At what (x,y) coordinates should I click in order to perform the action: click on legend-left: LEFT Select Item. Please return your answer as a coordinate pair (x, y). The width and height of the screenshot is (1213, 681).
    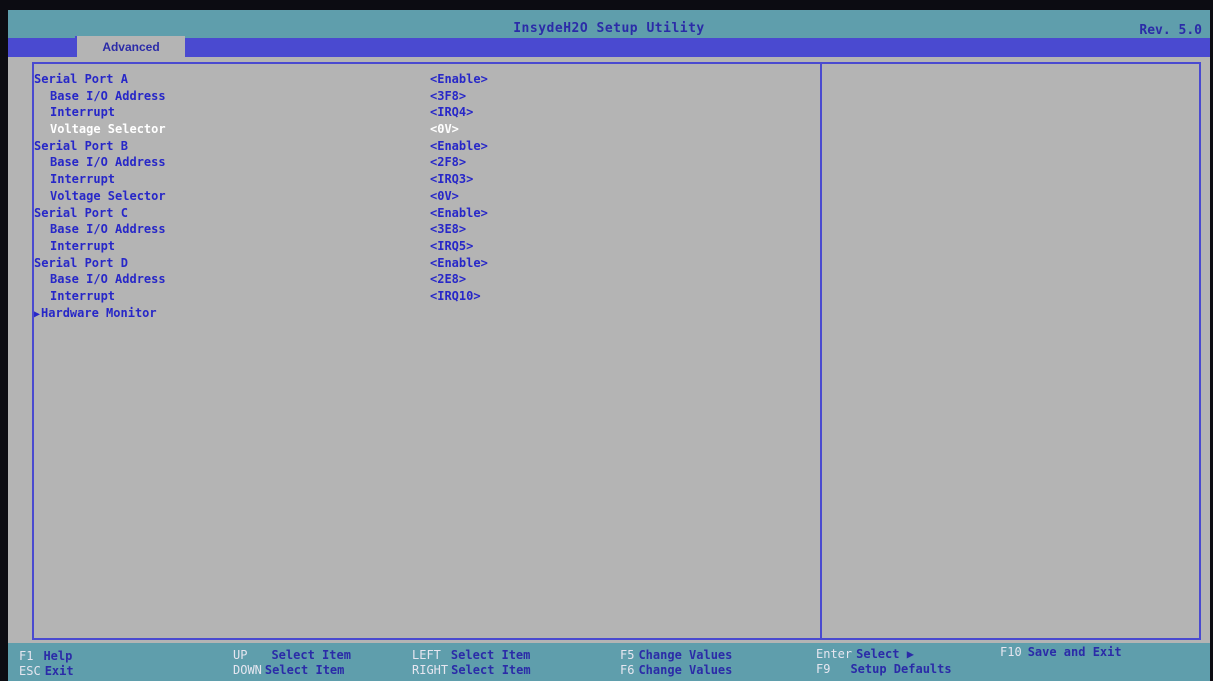
    Looking at the image, I should click on (471, 655).